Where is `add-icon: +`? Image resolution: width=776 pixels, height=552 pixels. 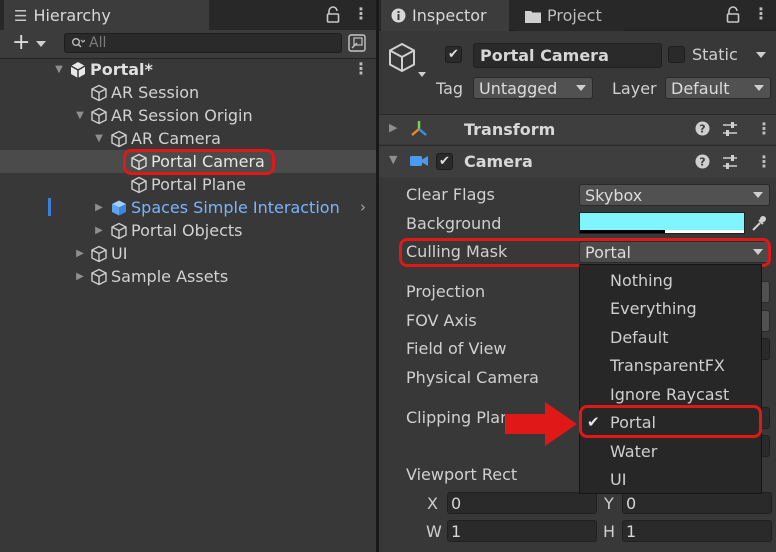 add-icon: + is located at coordinates (21, 43).